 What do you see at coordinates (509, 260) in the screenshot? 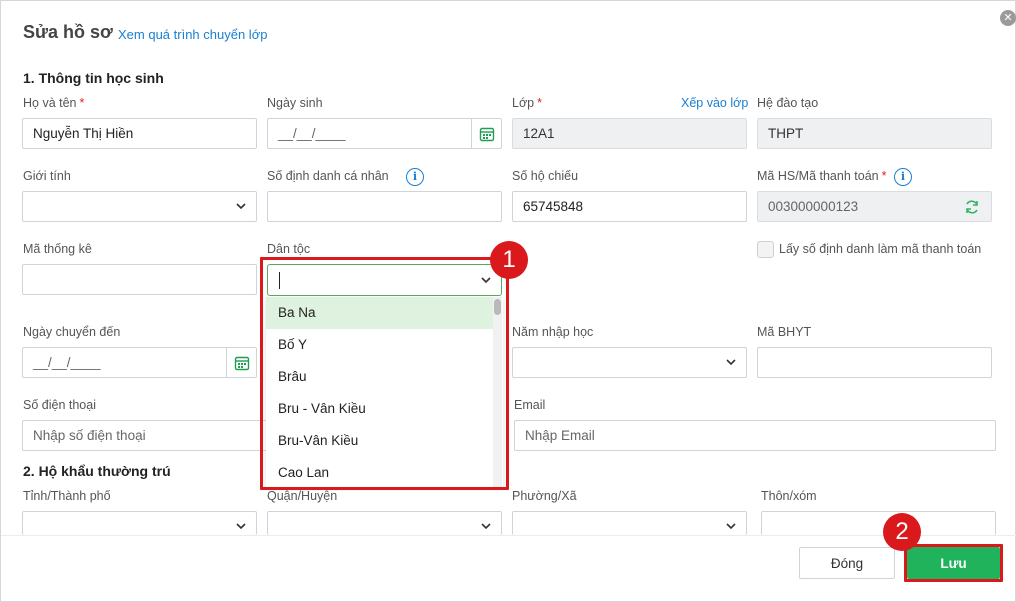
I see `annotation-step-badge: 1` at bounding box center [509, 260].